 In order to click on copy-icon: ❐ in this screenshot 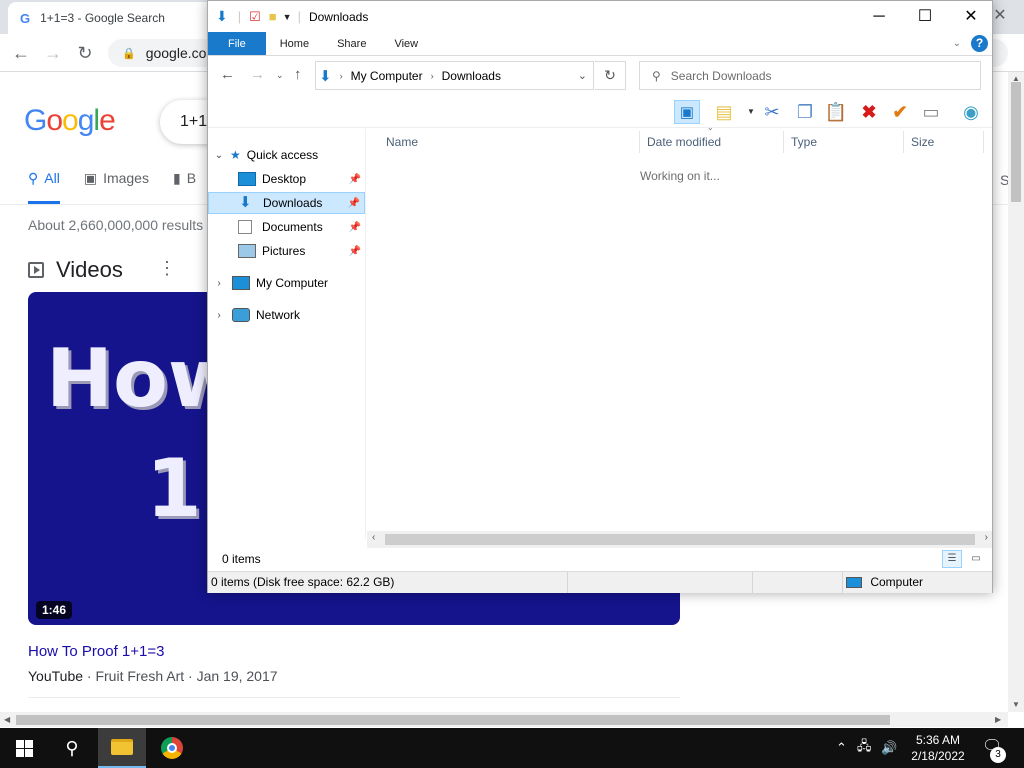, I will do `click(805, 112)`.